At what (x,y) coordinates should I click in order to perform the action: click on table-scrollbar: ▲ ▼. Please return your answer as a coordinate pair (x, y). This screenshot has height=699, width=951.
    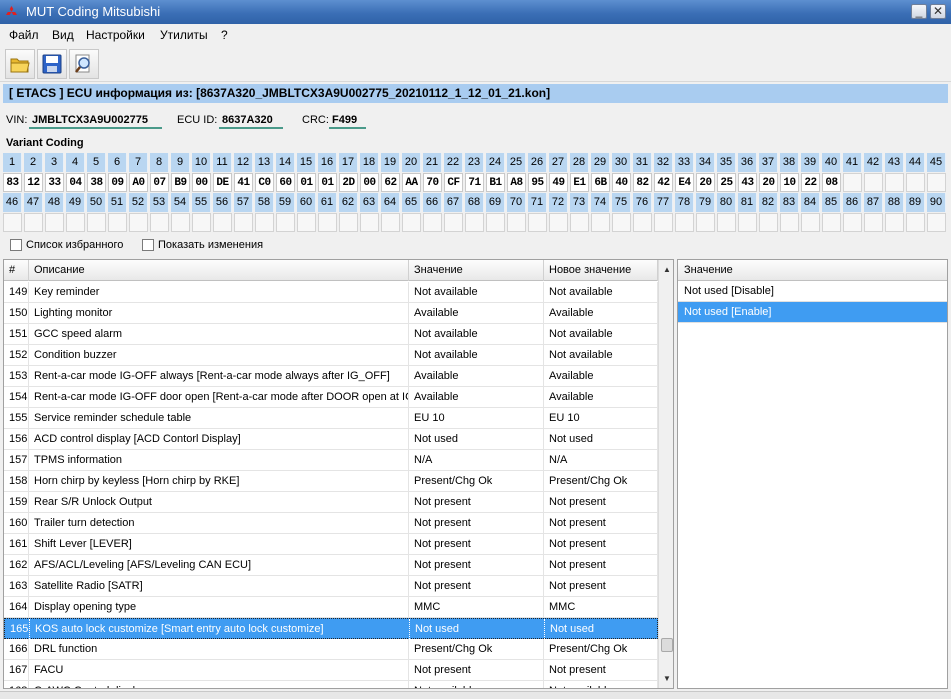
    Looking at the image, I should click on (665, 474).